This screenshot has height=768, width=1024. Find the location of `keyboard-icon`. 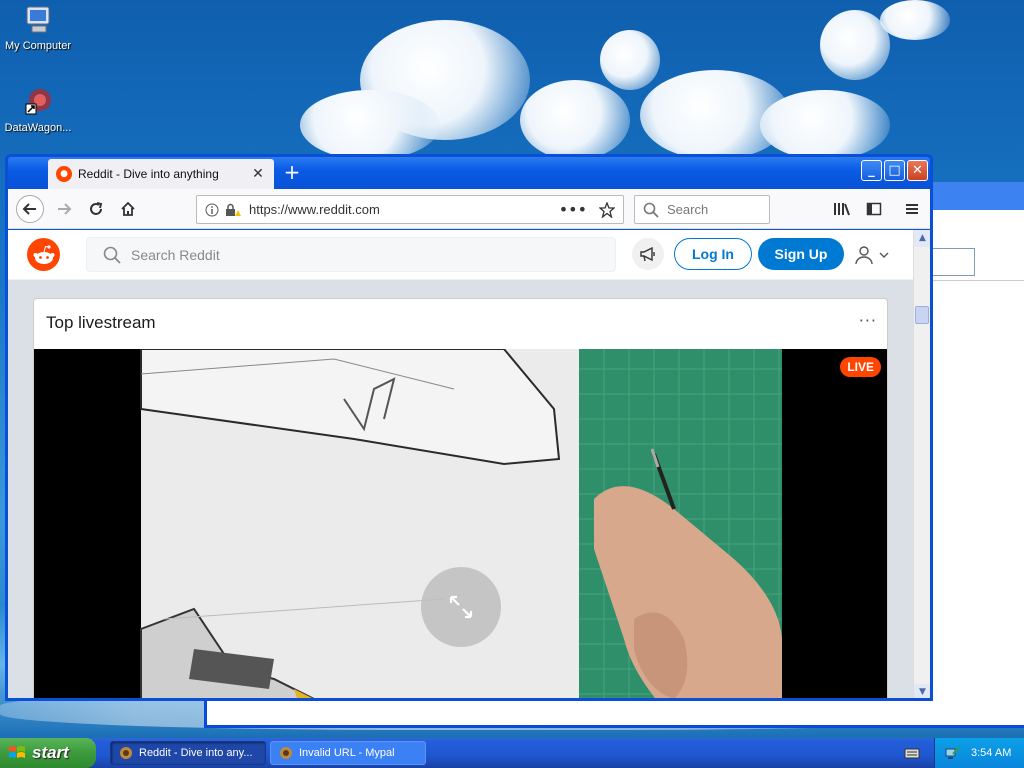

keyboard-icon is located at coordinates (912, 752).